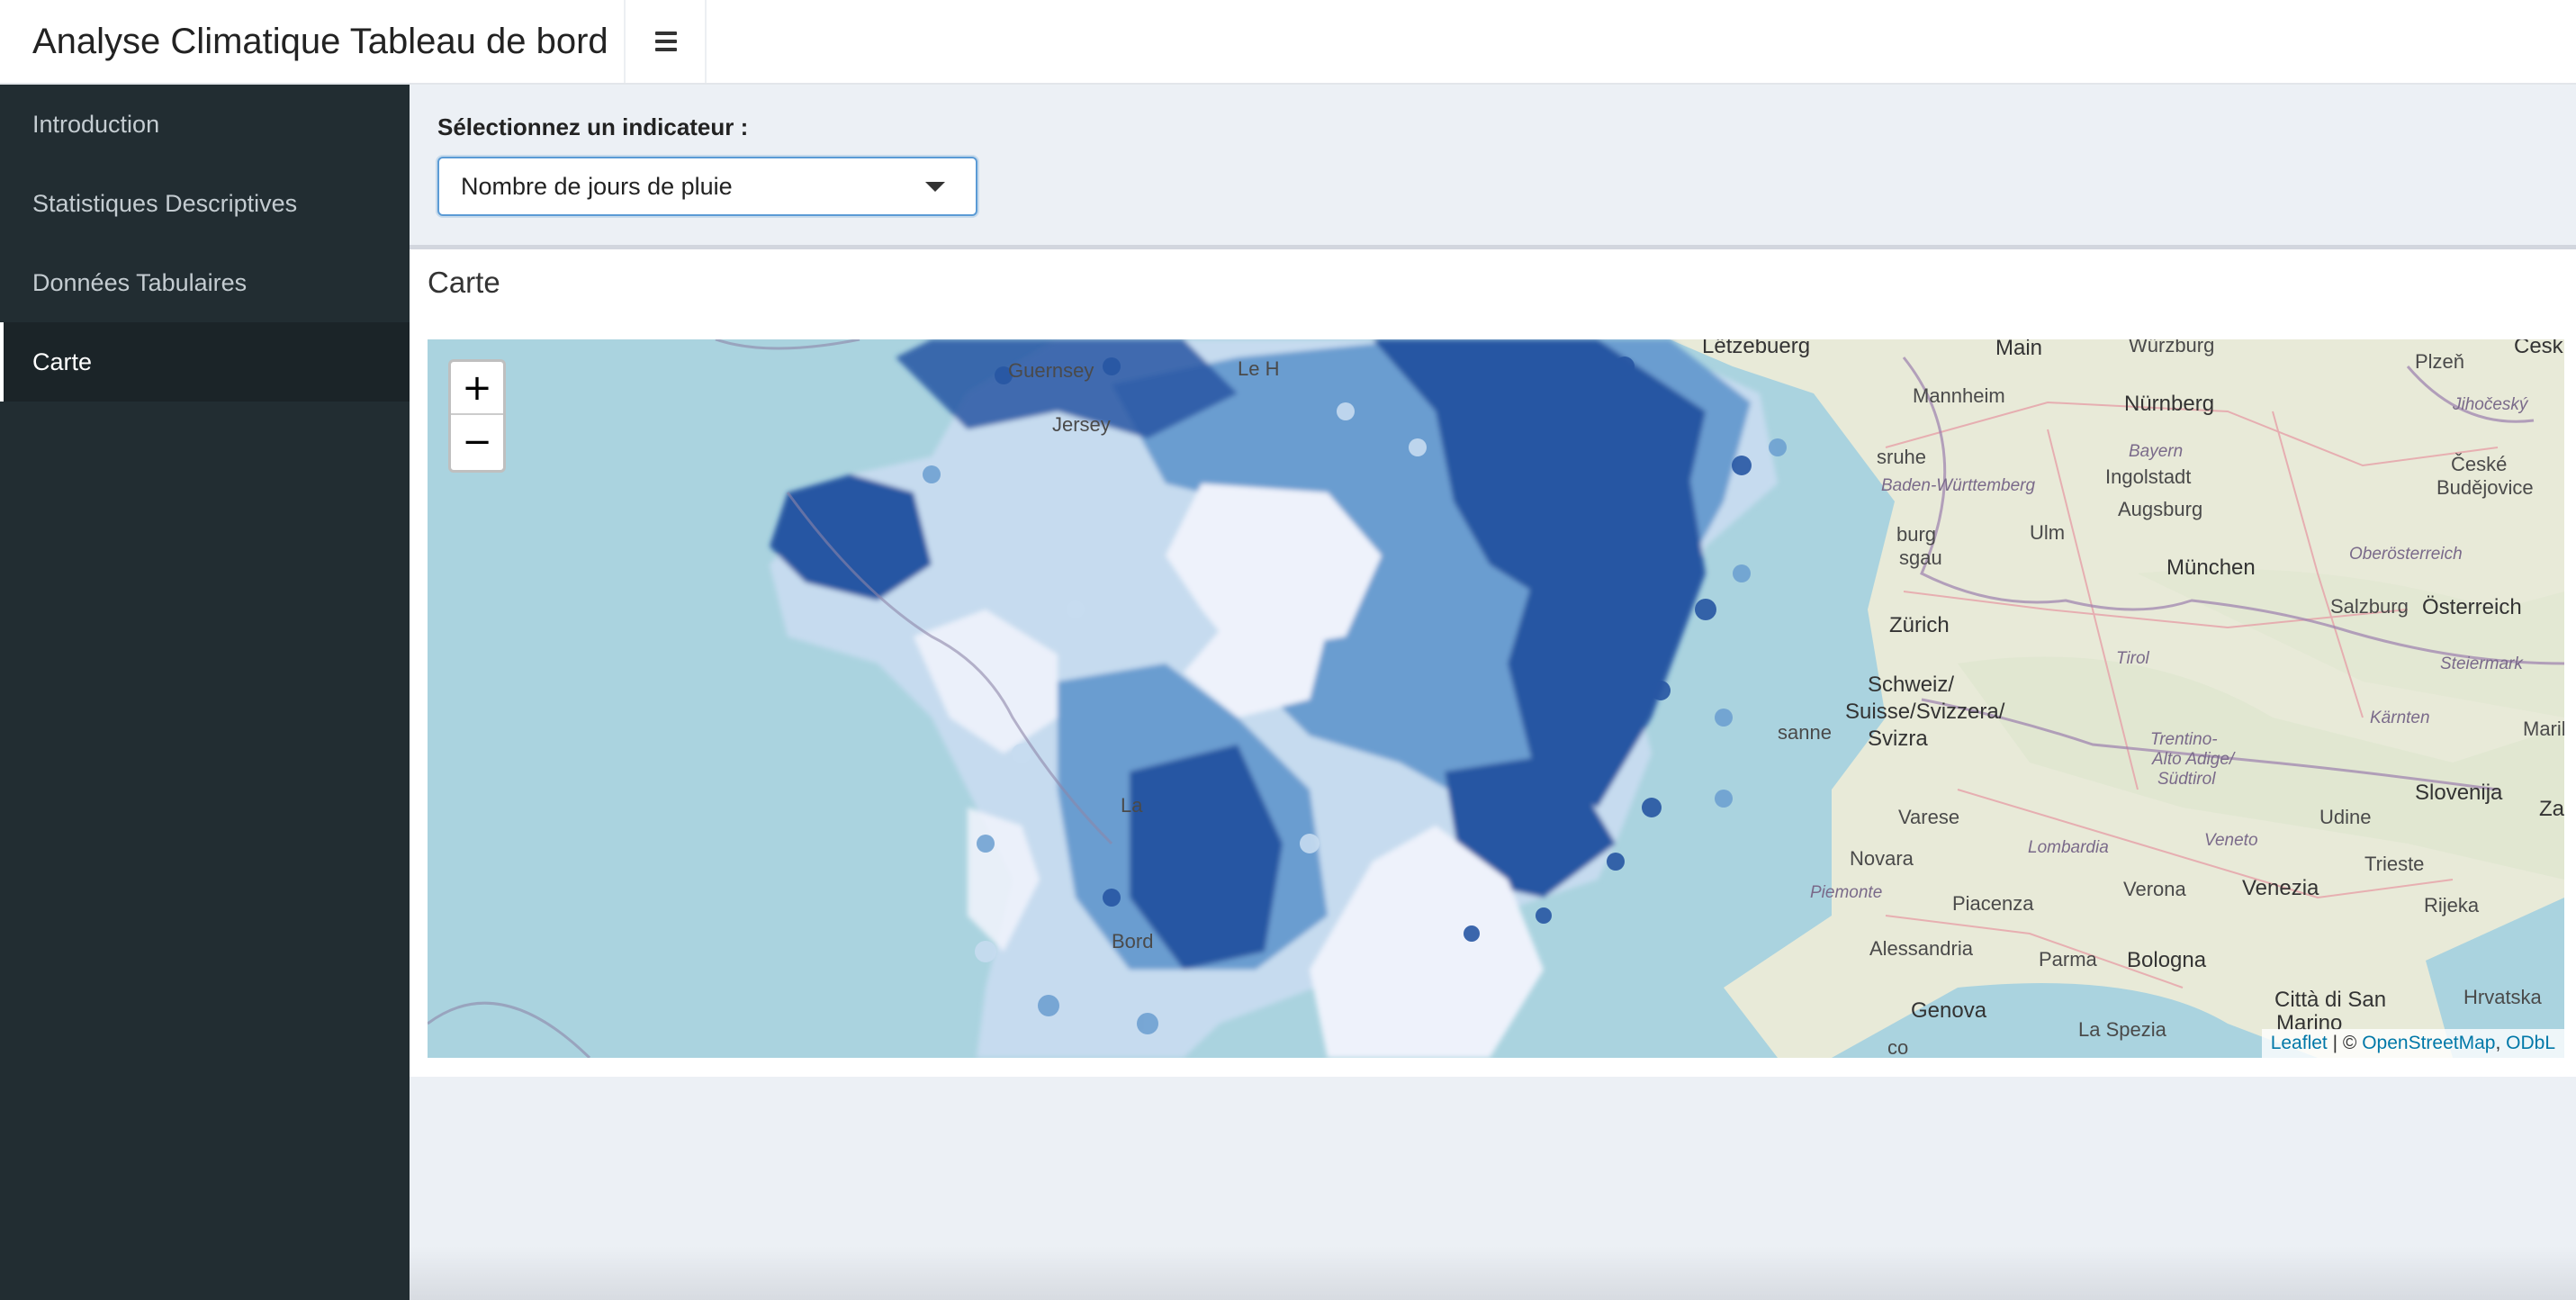  I want to click on map-label-trentino: Trentino-, so click(2184, 739).